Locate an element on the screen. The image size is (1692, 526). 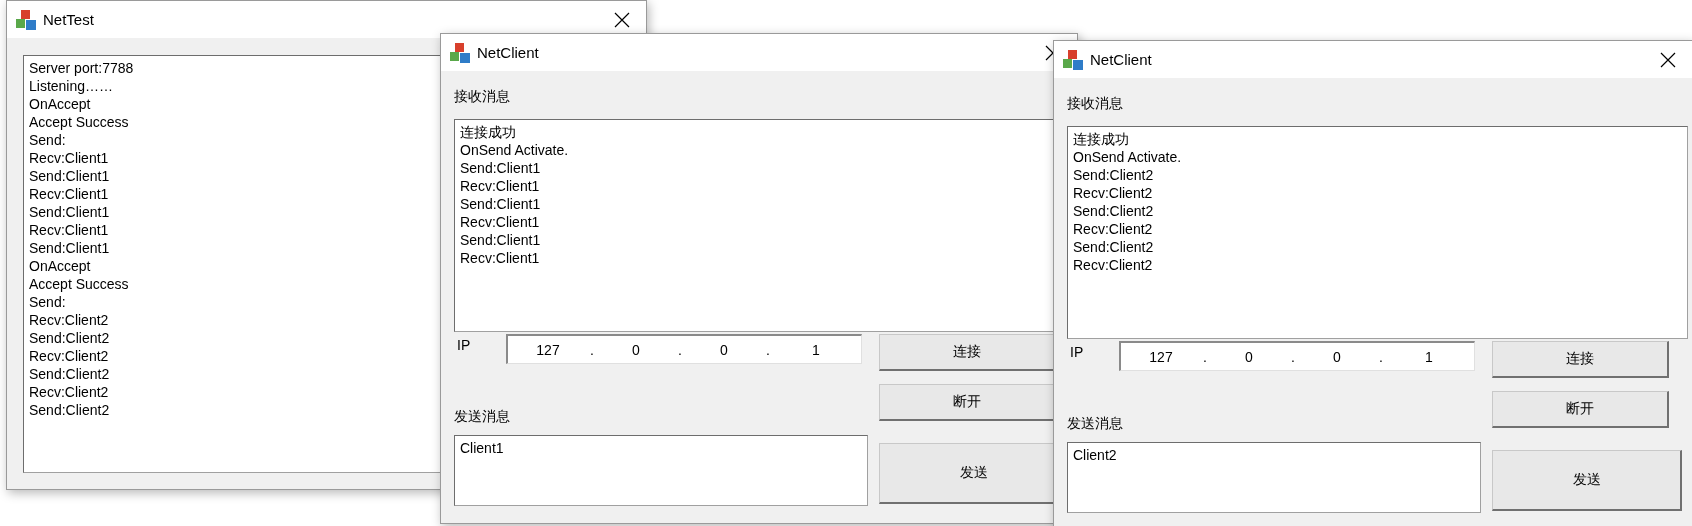
send-button: 发送 is located at coordinates (1587, 480).